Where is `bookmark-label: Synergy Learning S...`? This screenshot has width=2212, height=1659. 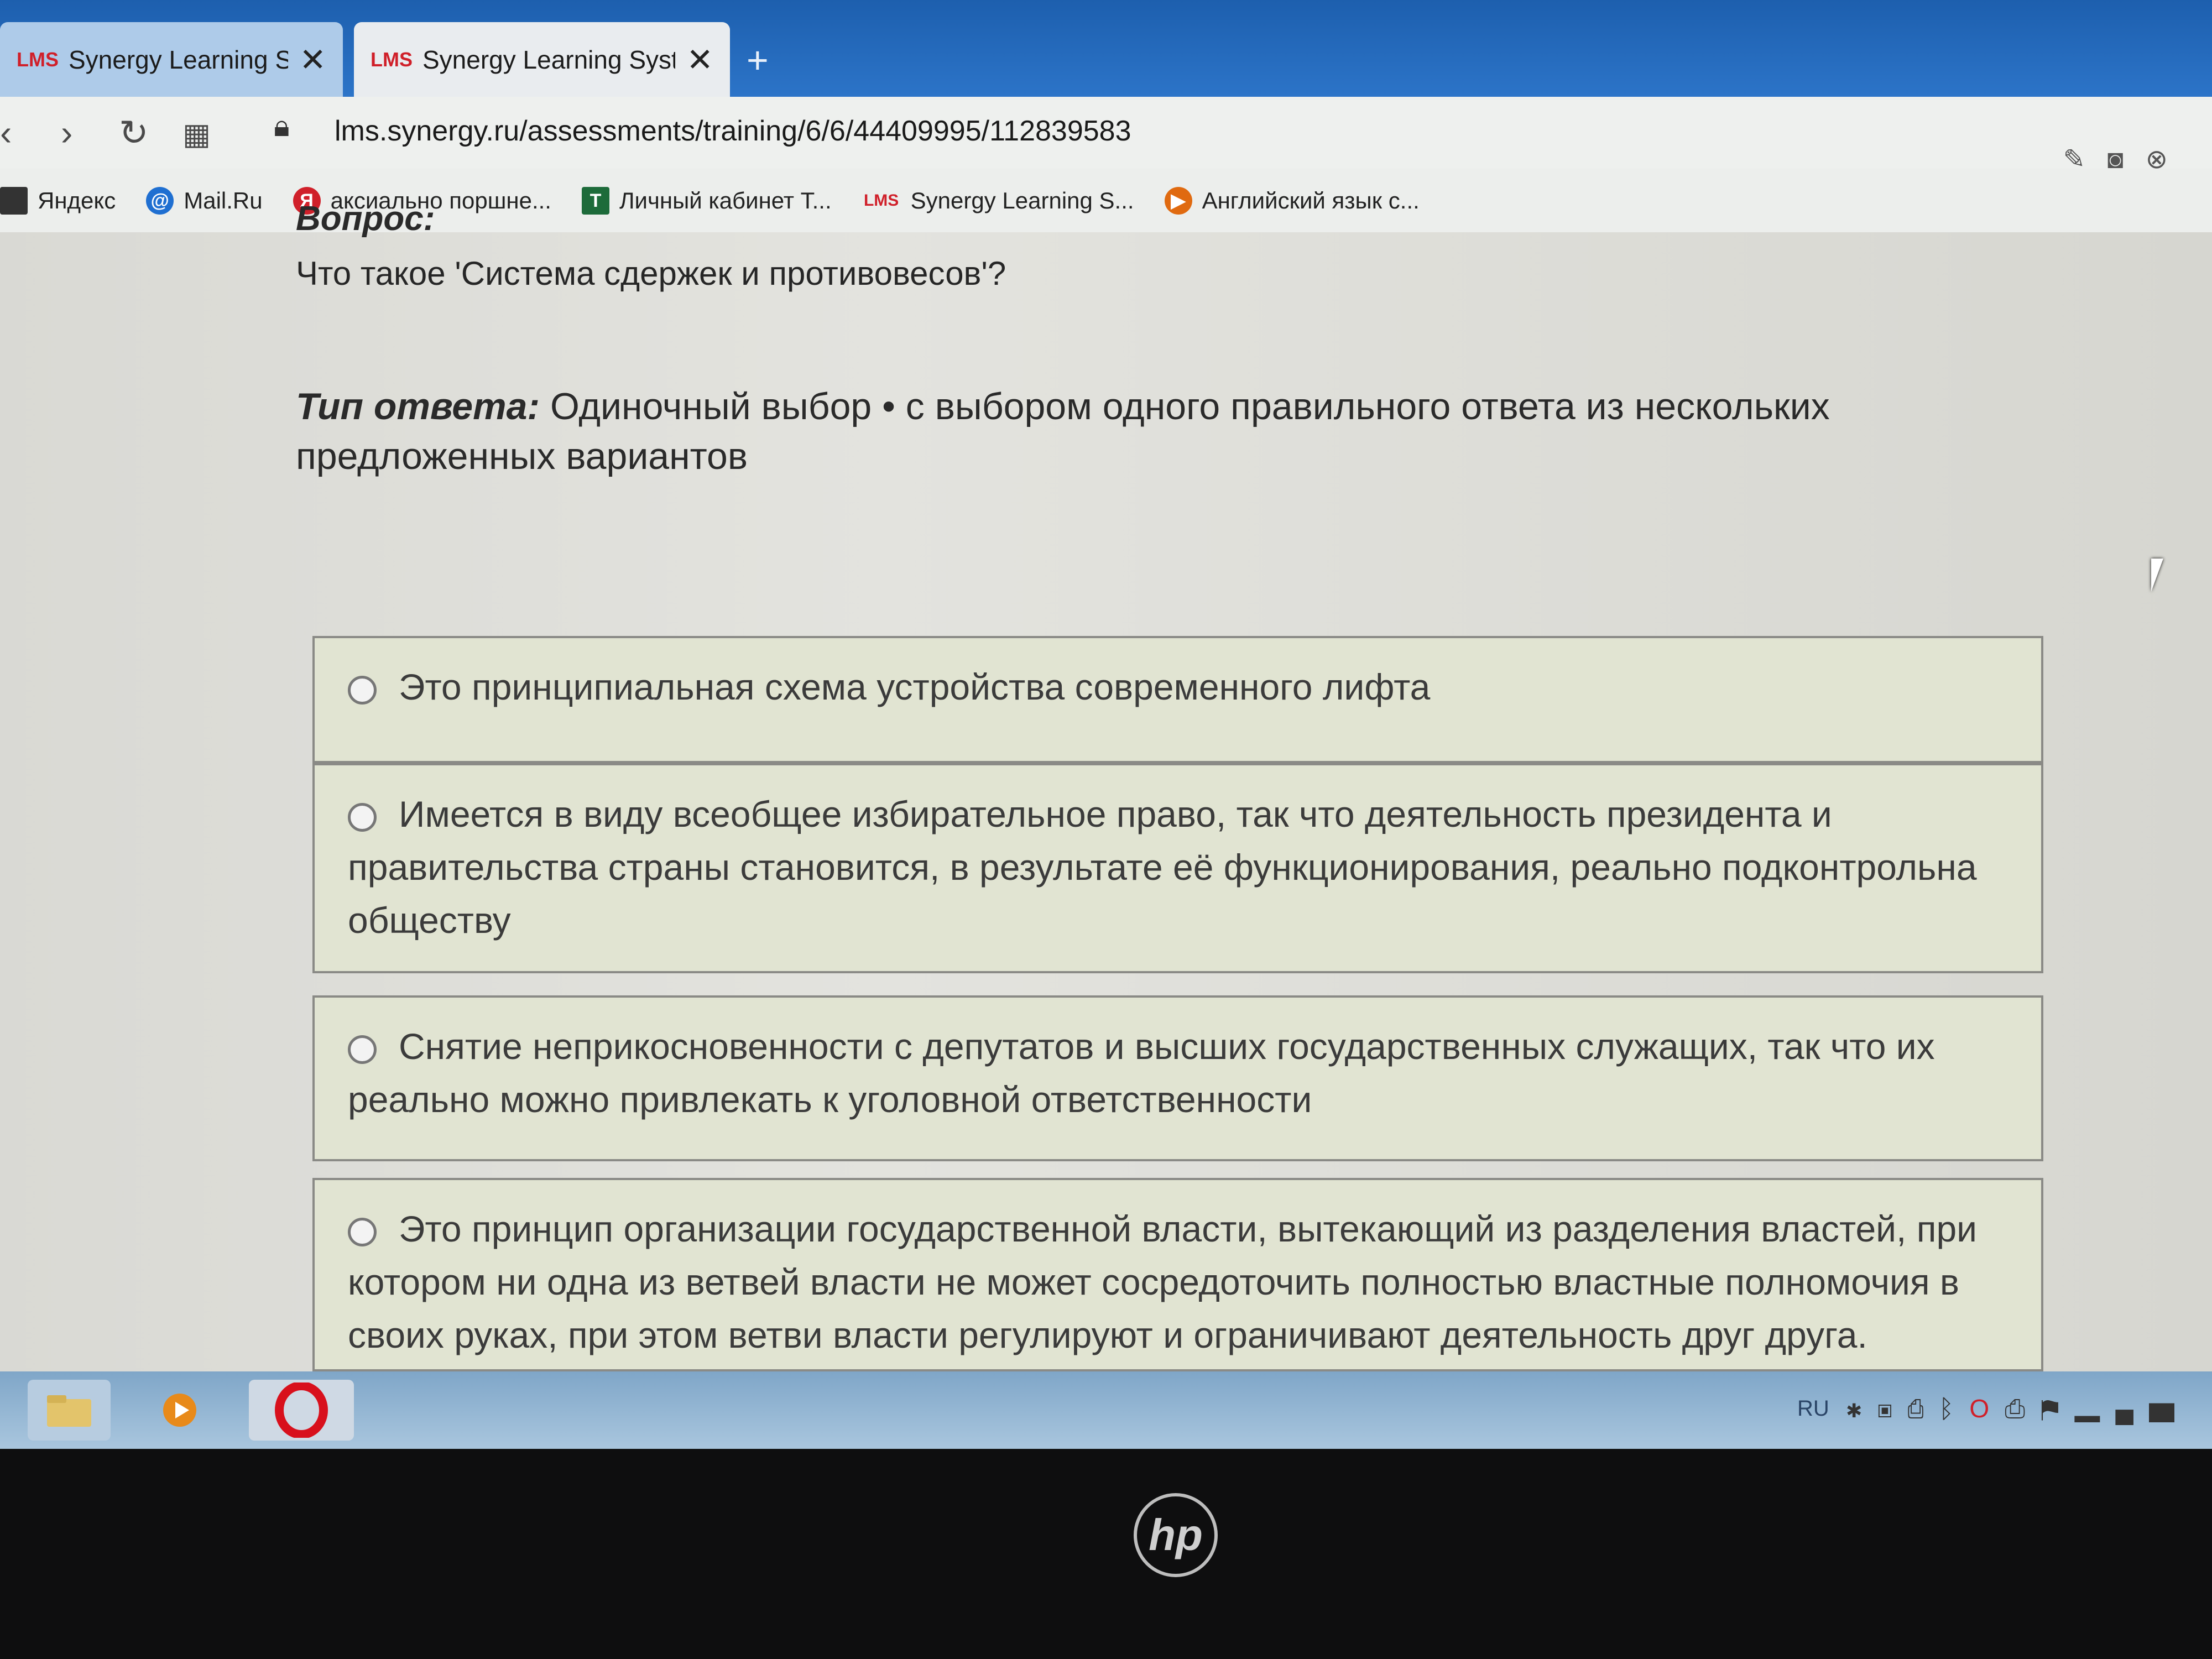
bookmark-label: Synergy Learning S... is located at coordinates (1022, 200).